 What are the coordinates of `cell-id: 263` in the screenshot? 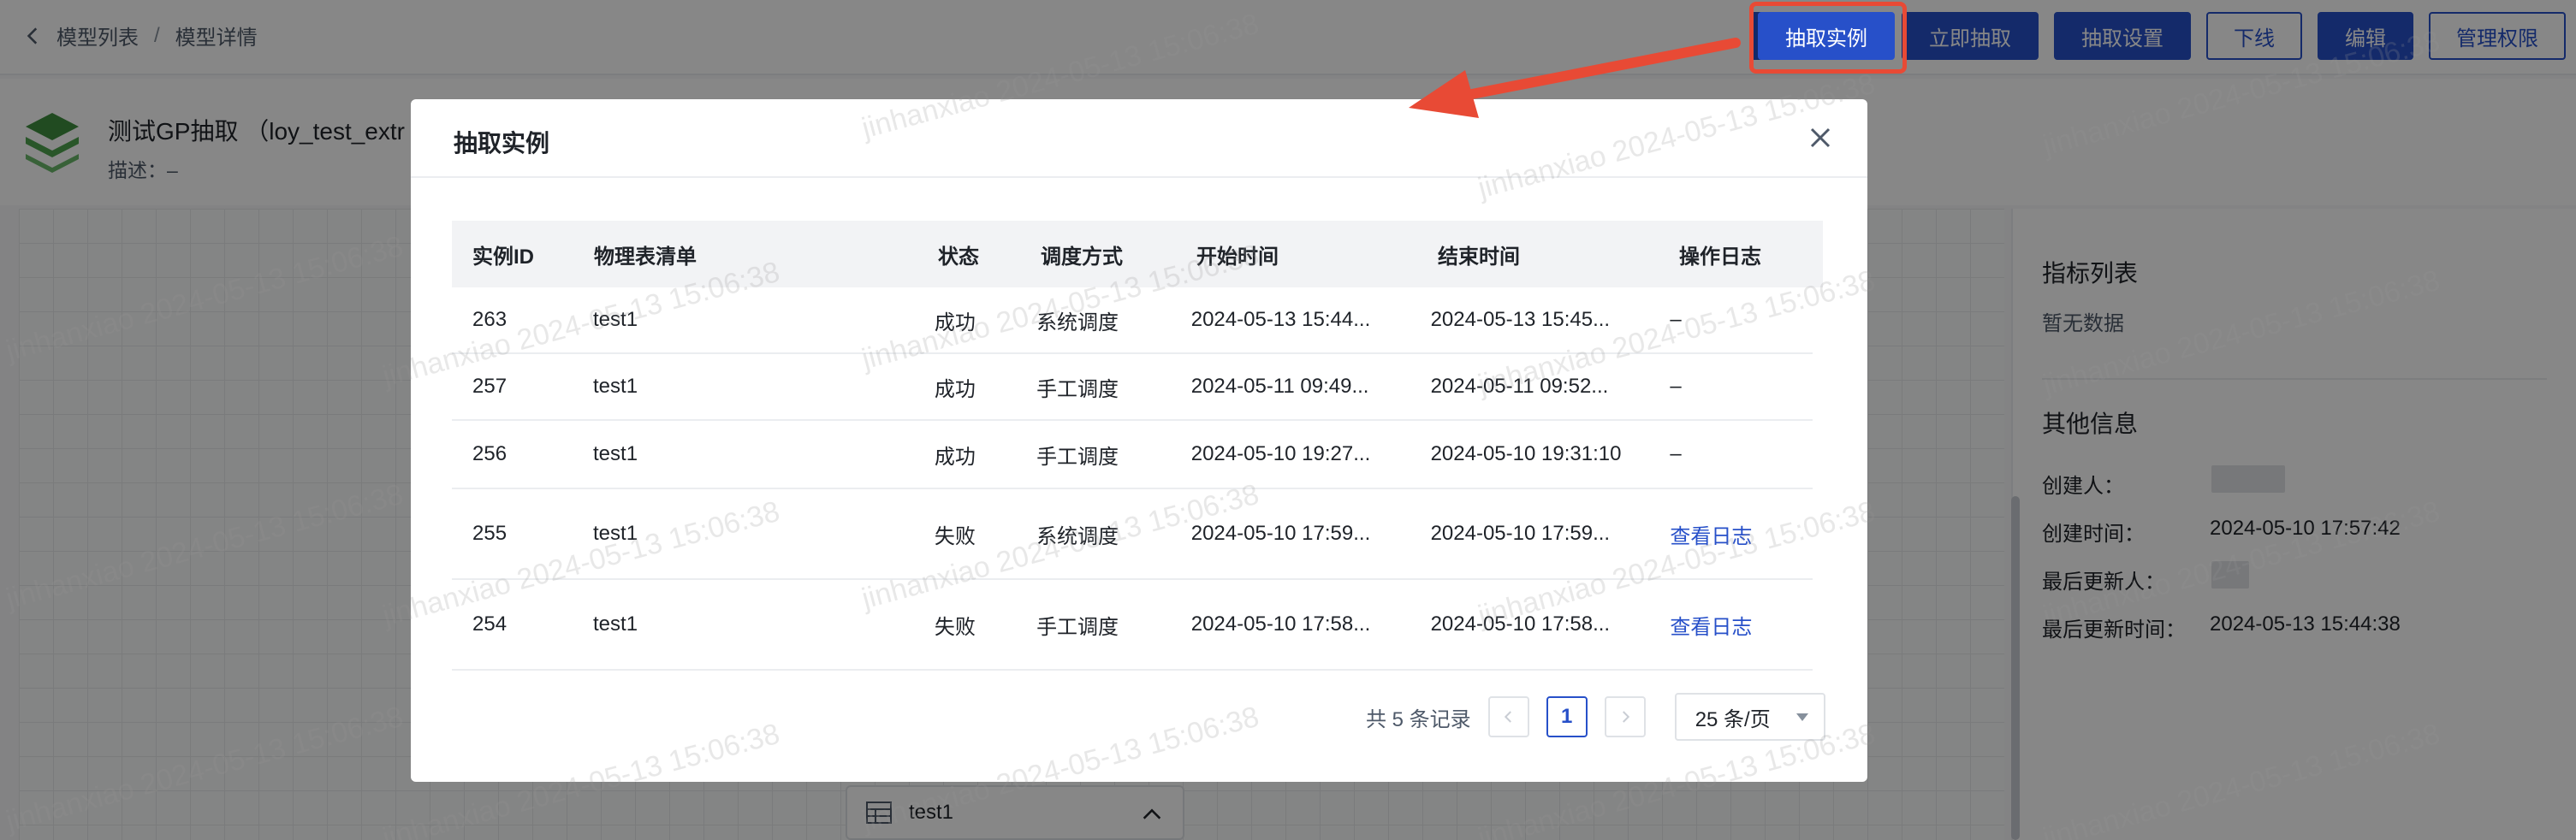 It's located at (489, 319).